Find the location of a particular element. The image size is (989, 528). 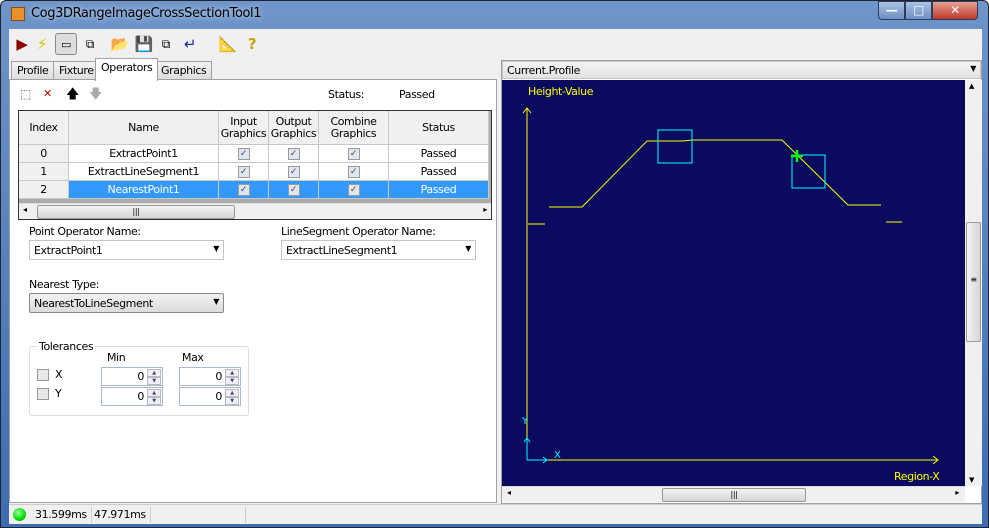

y-axis-label: Height-Value is located at coordinates (561, 91).